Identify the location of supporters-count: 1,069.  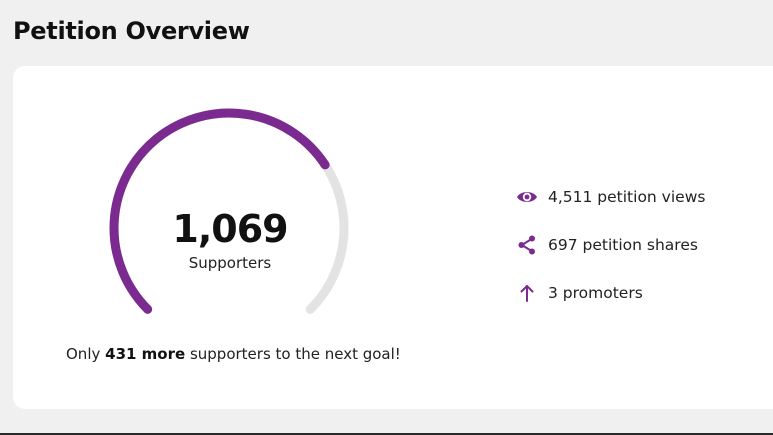
(230, 229).